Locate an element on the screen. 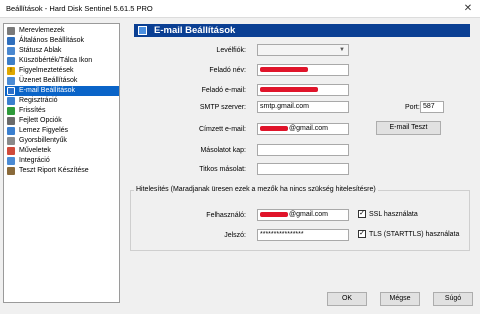  integration-icon is located at coordinates (11, 161).